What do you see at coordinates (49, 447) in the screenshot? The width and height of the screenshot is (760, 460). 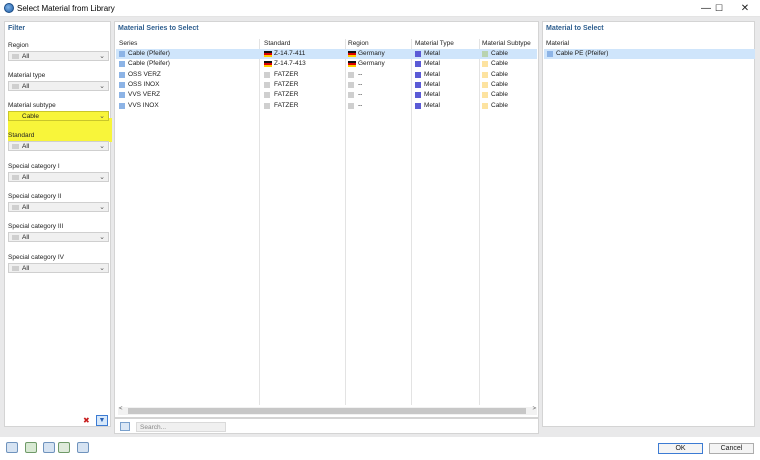 I see `eye-icon` at bounding box center [49, 447].